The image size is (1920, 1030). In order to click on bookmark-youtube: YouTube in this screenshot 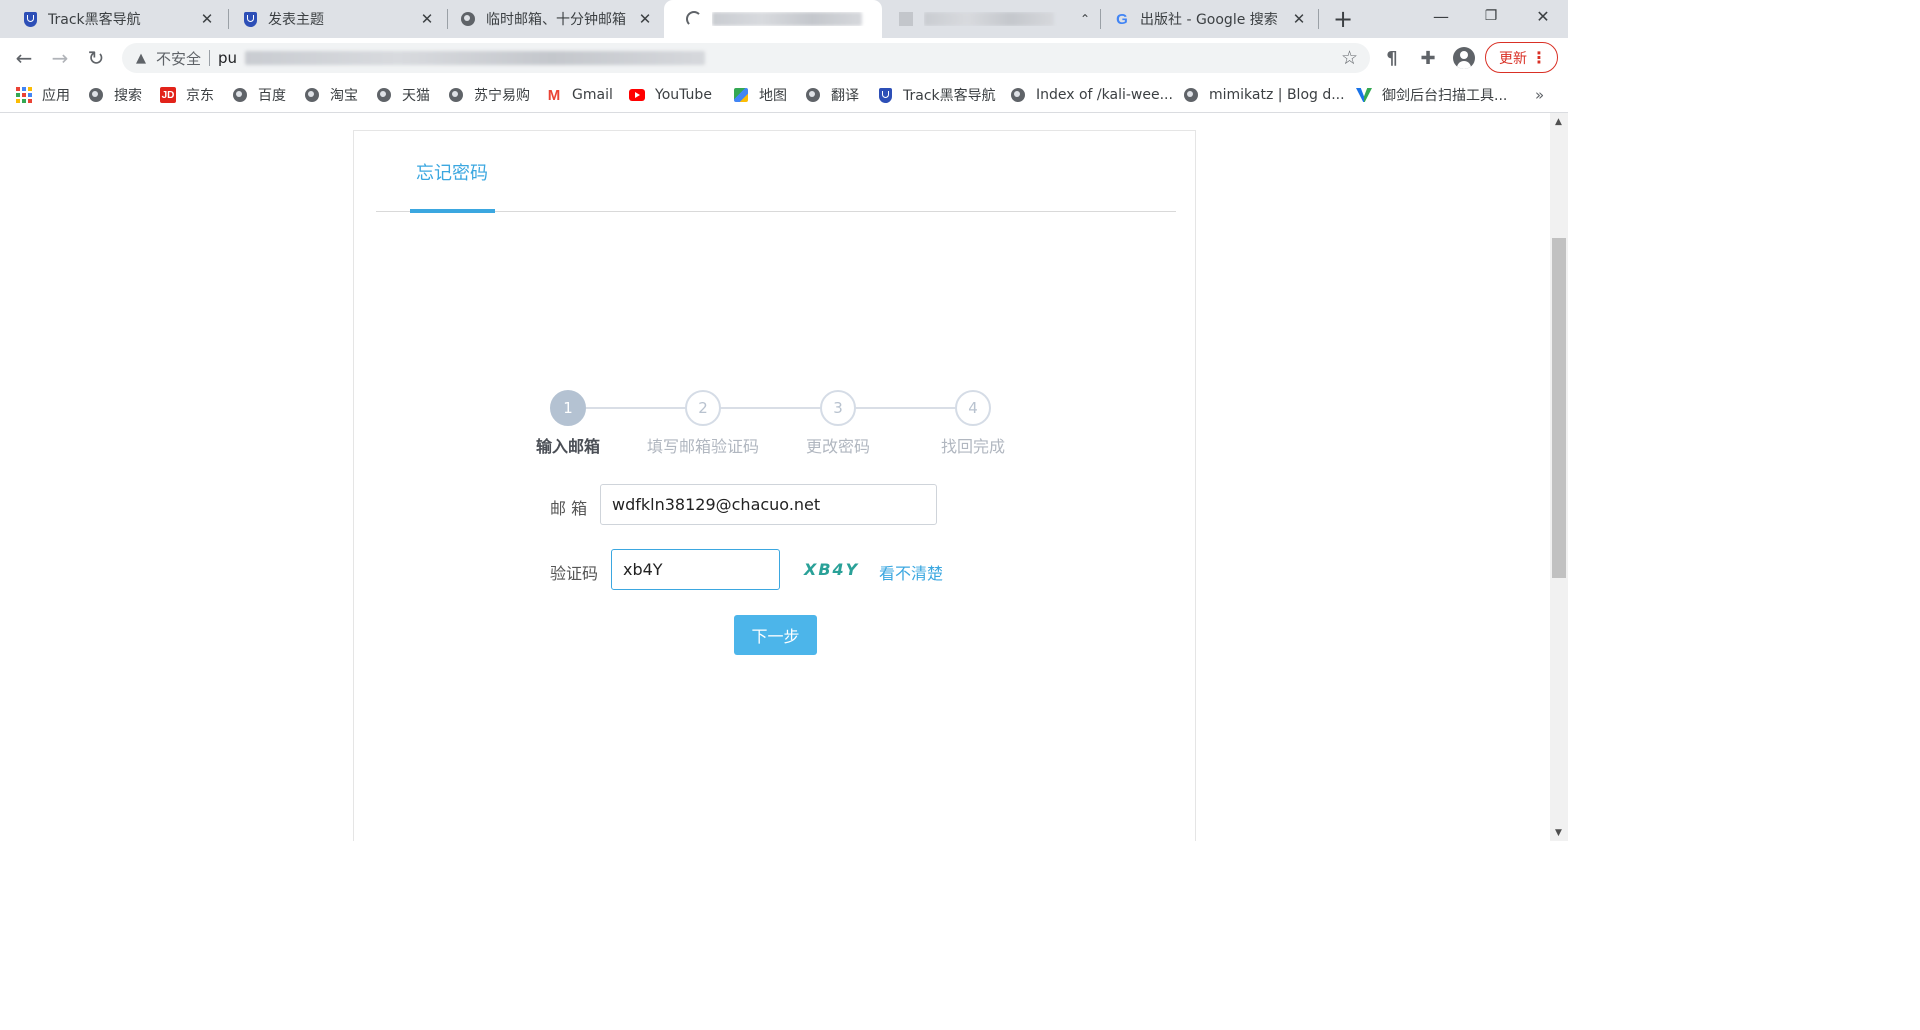, I will do `click(670, 95)`.